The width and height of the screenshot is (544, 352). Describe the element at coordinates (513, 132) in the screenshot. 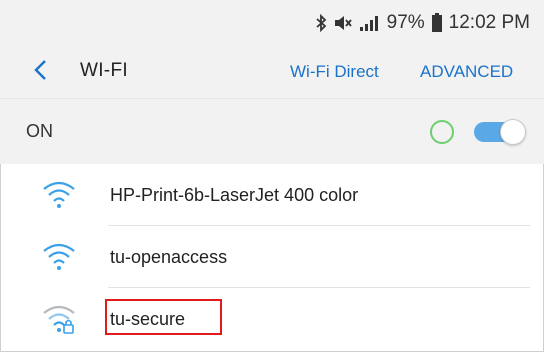

I see `toggle-knob` at that location.